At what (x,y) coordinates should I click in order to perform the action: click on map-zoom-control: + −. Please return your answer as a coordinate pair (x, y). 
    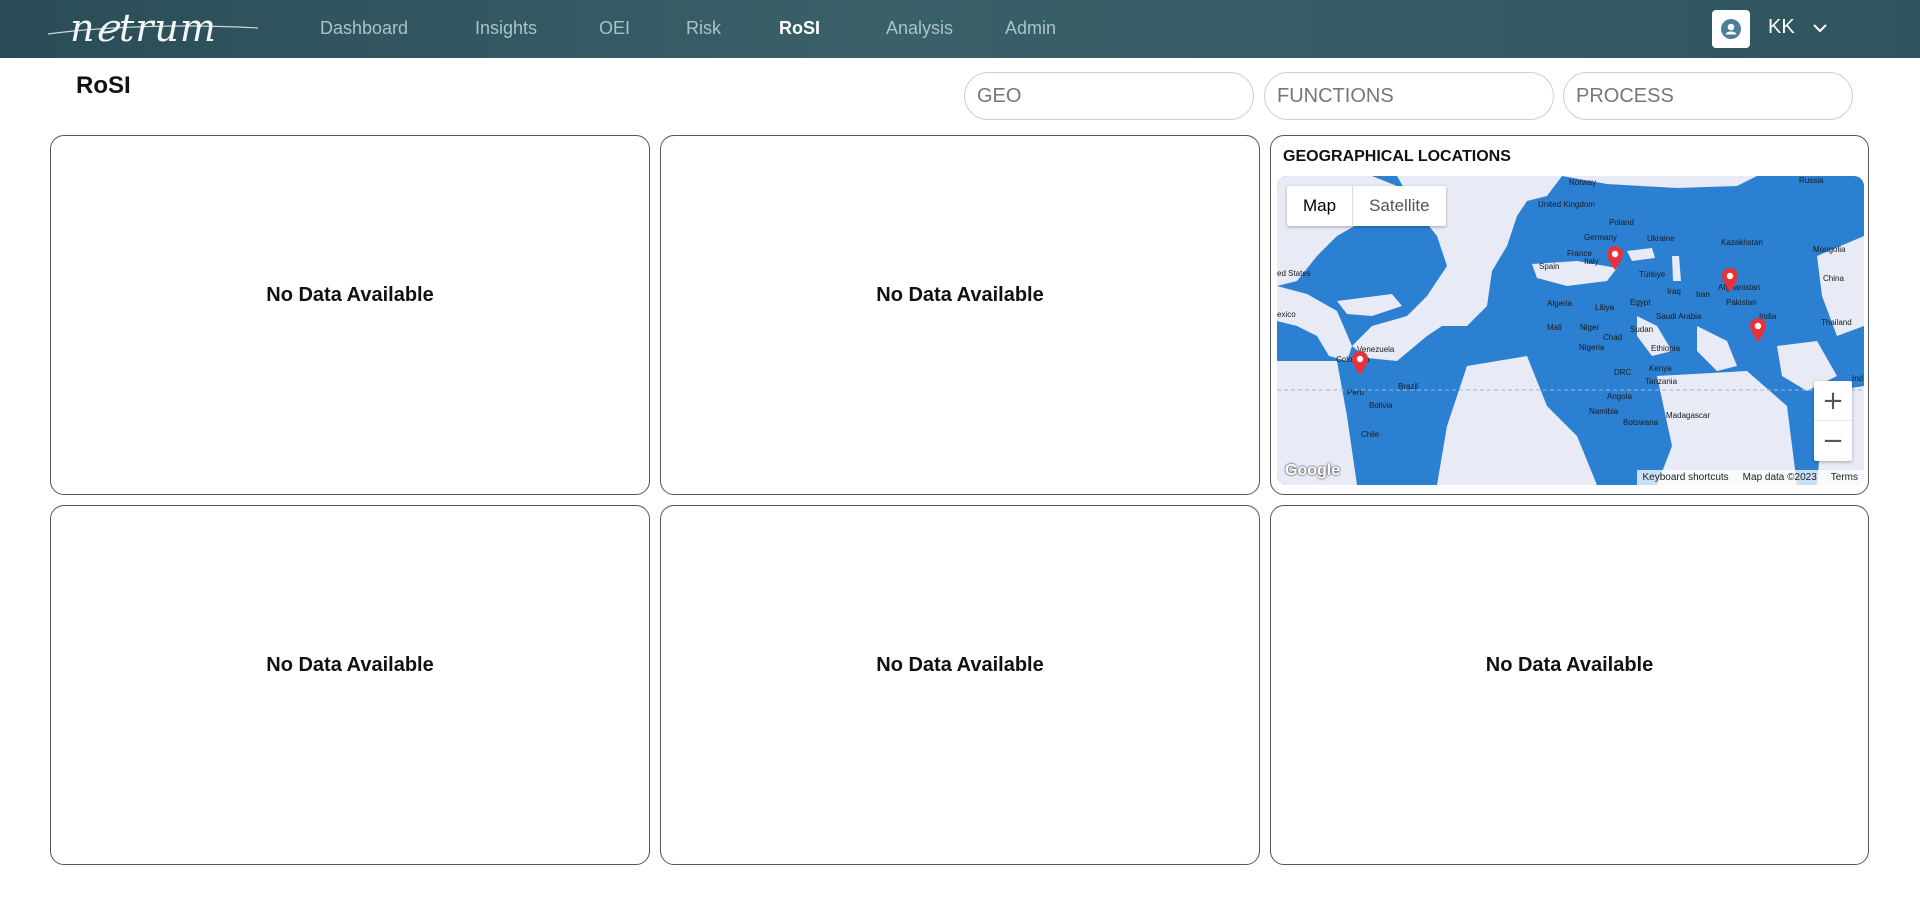
    Looking at the image, I should click on (1833, 421).